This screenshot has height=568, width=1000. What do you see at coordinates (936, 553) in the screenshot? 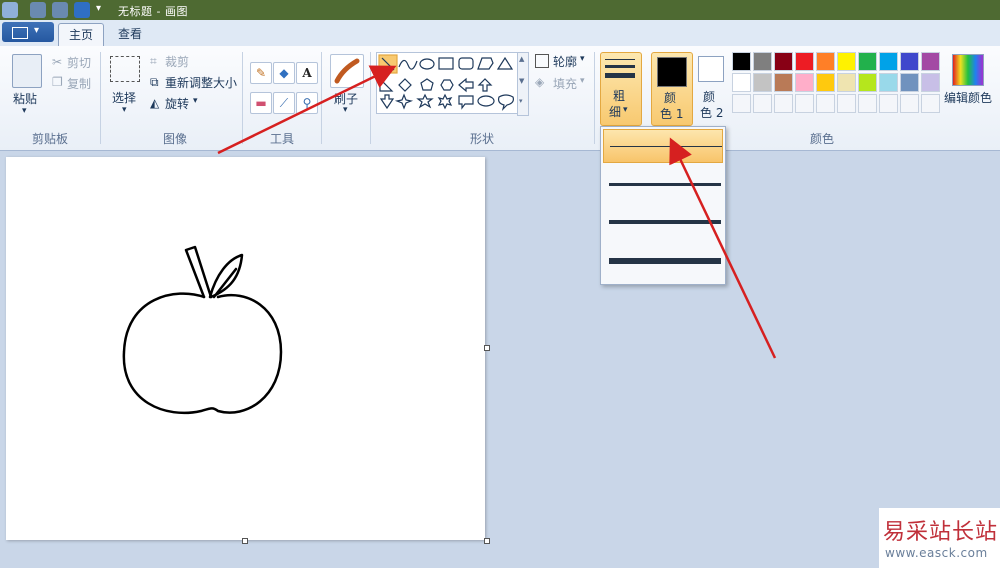
I see `watermark-url: www.easck.com` at bounding box center [936, 553].